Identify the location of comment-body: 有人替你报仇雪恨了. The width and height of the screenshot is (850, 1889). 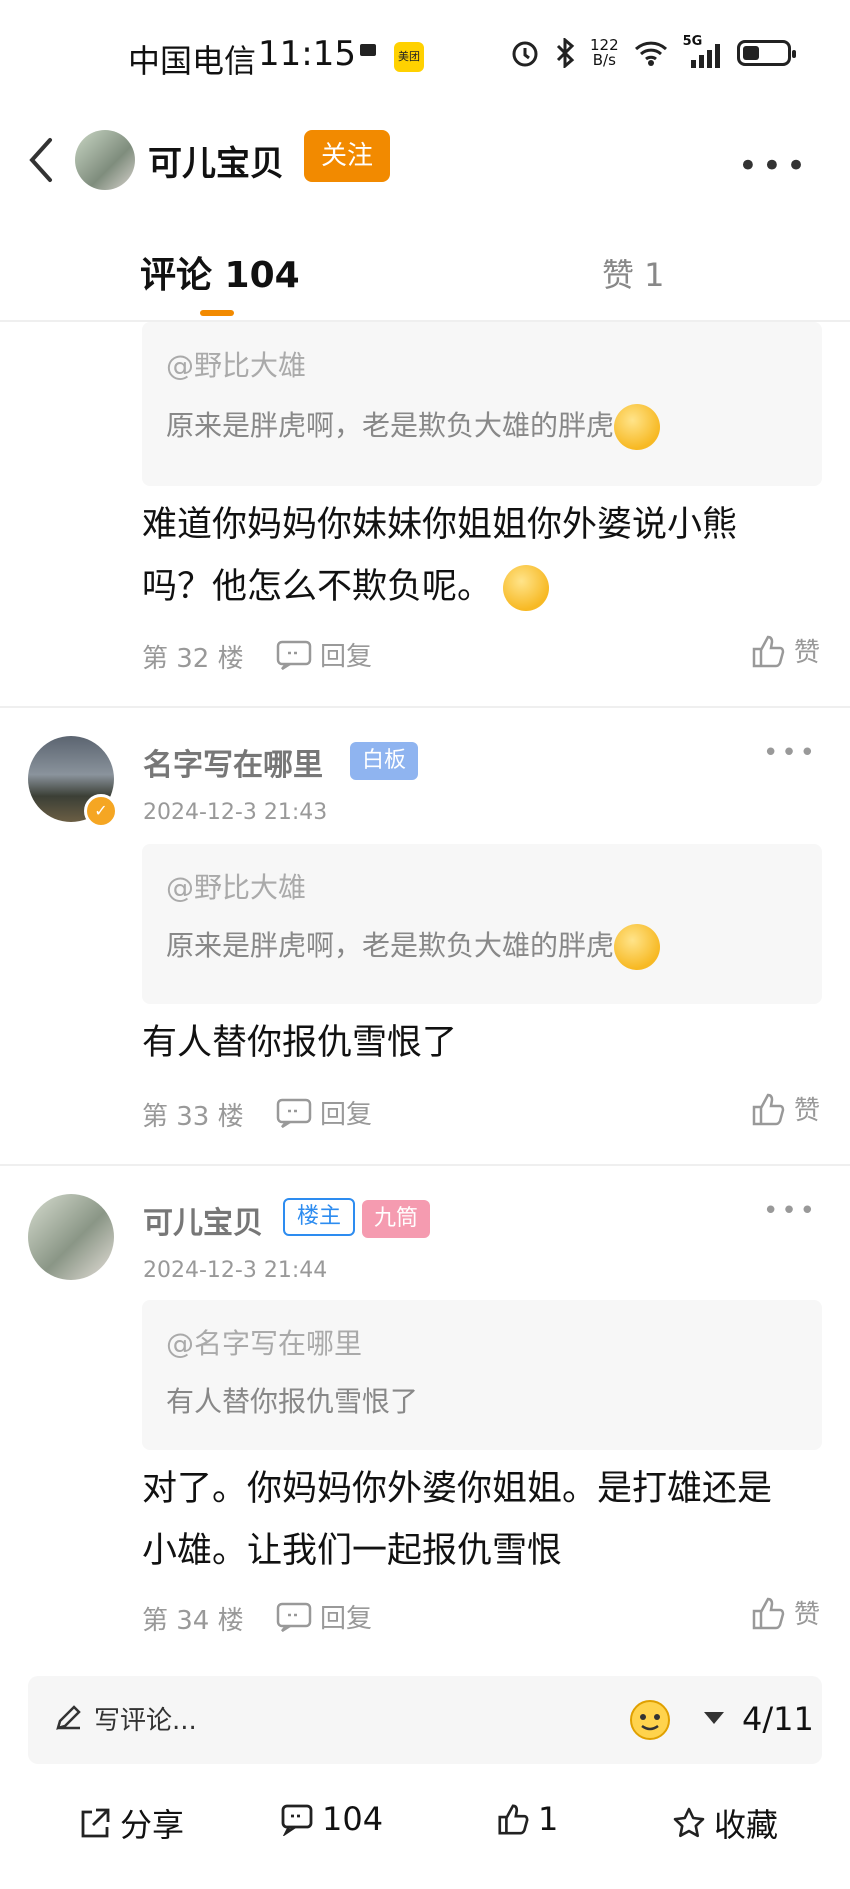
(300, 1043).